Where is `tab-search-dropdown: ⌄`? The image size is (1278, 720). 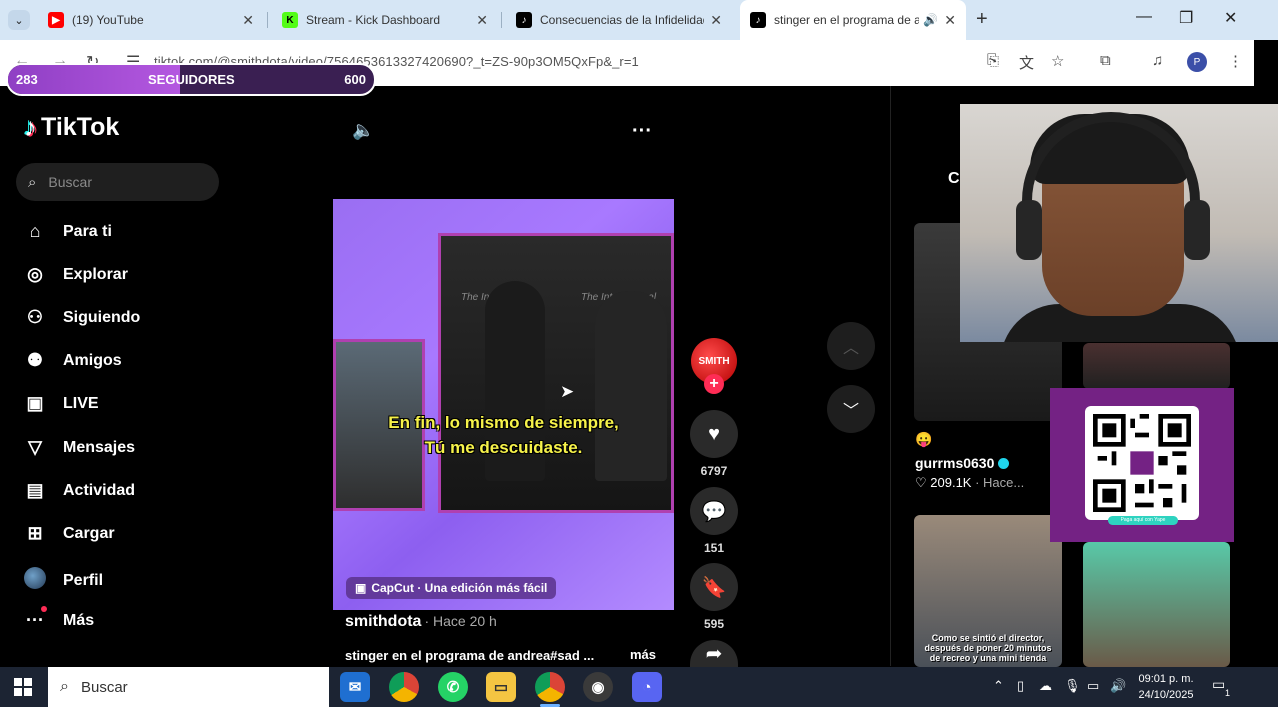
tab-search-dropdown: ⌄ is located at coordinates (19, 20).